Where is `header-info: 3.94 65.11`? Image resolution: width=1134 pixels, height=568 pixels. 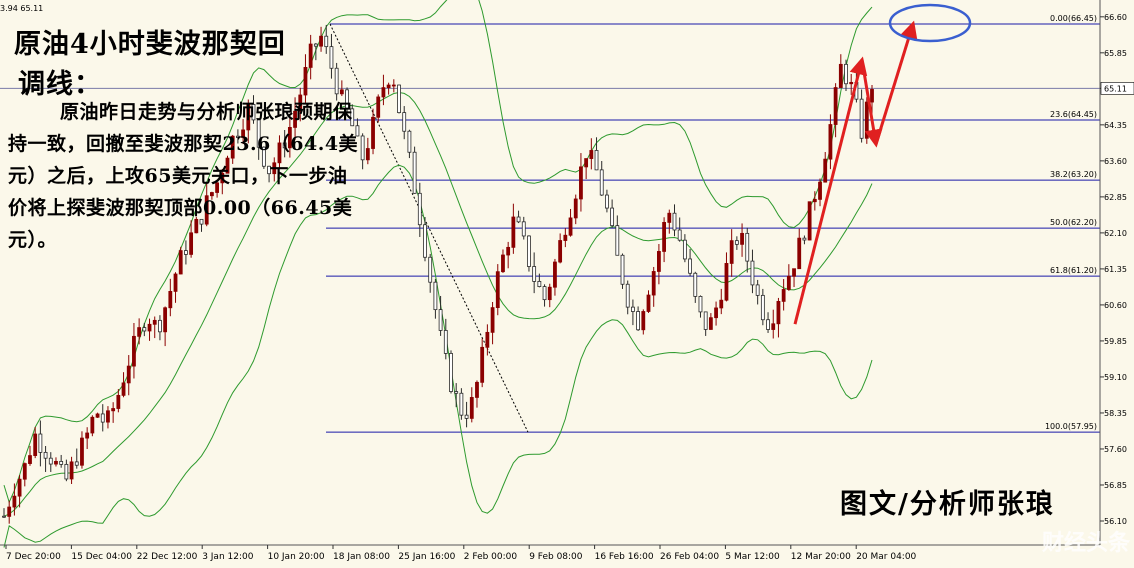
header-info: 3.94 65.11 is located at coordinates (22, 8).